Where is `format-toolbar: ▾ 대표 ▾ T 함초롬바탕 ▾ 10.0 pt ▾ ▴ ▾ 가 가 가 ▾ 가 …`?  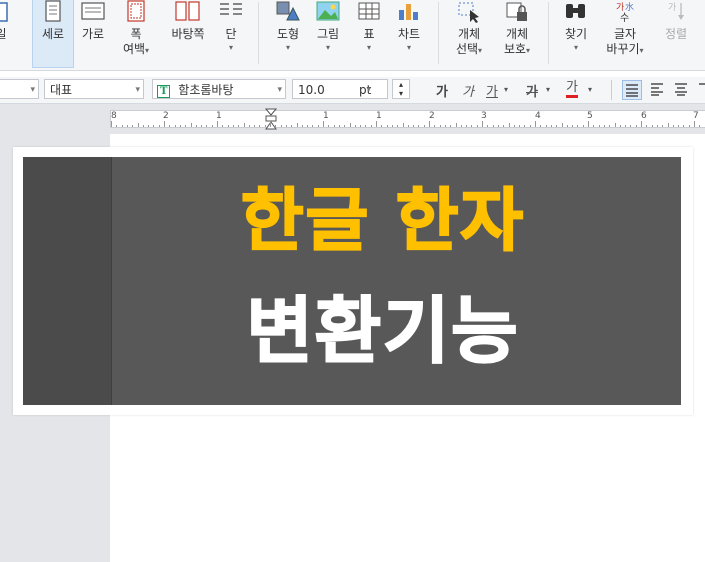 format-toolbar: ▾ 대표 ▾ T 함초롬바탕 ▾ 10.0 pt ▾ ▴ ▾ 가 가 가 ▾ 가 … is located at coordinates (352, 90).